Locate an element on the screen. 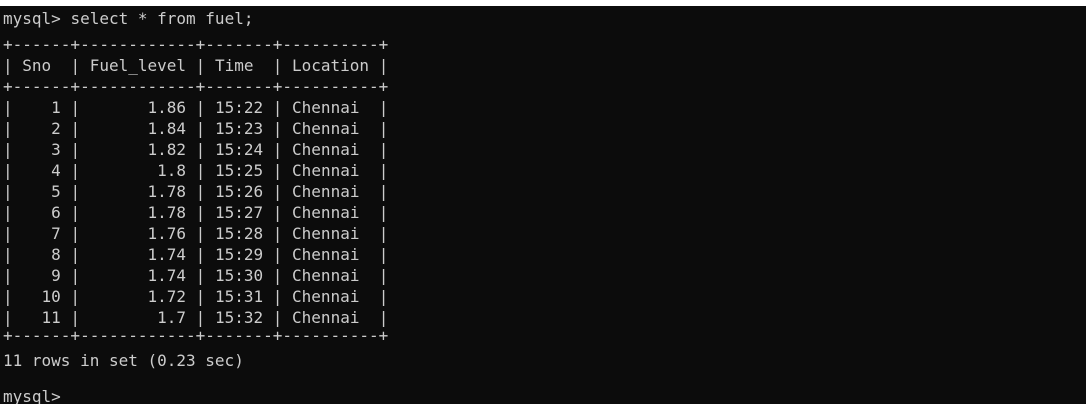 The width and height of the screenshot is (1086, 404). cell-sno: 6 is located at coordinates (56, 212).